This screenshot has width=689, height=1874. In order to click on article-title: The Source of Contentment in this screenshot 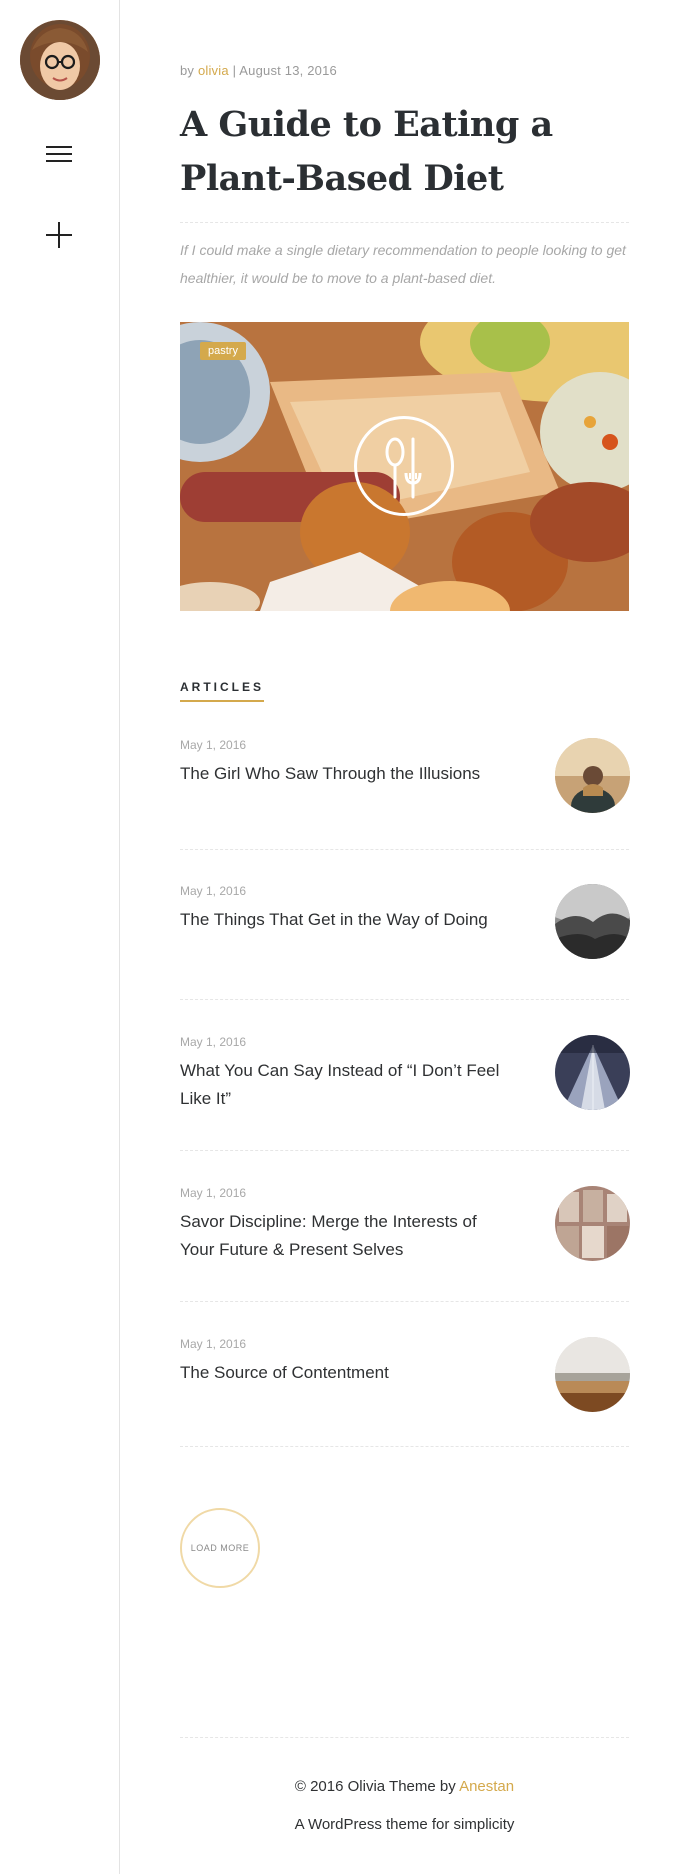, I will do `click(340, 1373)`.